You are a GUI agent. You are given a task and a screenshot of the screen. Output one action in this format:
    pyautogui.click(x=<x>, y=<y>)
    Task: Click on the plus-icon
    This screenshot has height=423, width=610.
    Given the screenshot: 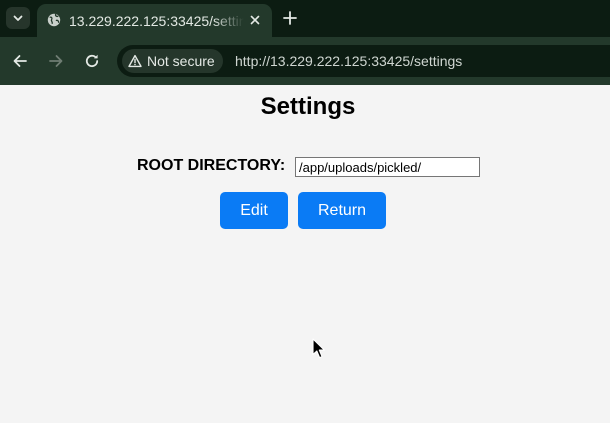 What is the action you would take?
    pyautogui.click(x=290, y=18)
    